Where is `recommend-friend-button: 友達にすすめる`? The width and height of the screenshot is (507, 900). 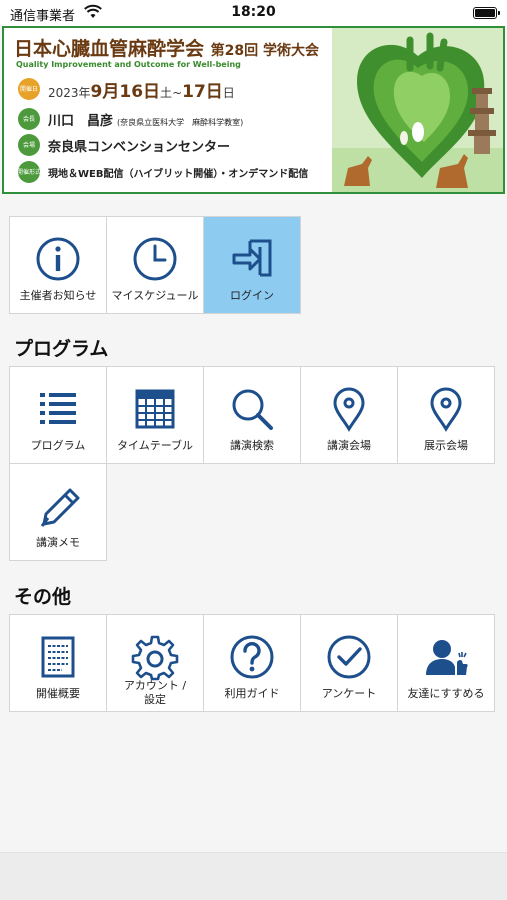
recommend-friend-button: 友達にすすめる is located at coordinates (446, 663).